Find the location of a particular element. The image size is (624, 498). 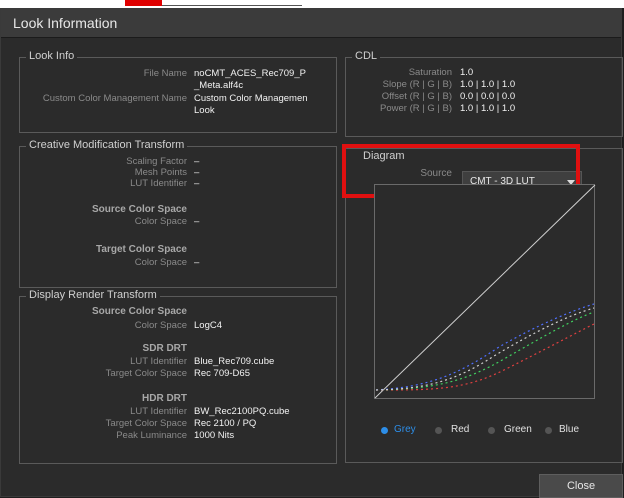

file-name-label: File Name is located at coordinates (165, 73).